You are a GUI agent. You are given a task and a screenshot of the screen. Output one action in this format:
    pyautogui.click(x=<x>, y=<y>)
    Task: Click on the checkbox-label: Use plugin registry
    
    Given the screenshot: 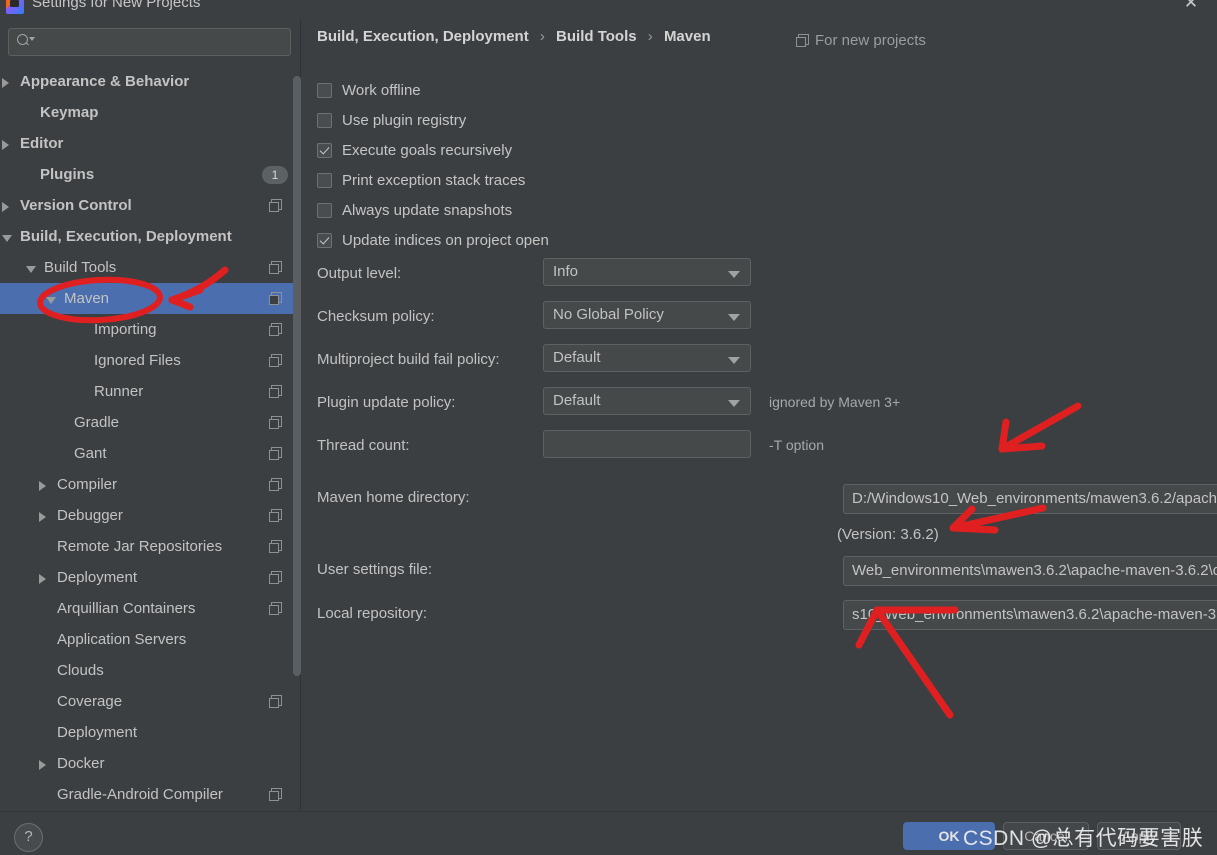 What is the action you would take?
    pyautogui.click(x=404, y=120)
    